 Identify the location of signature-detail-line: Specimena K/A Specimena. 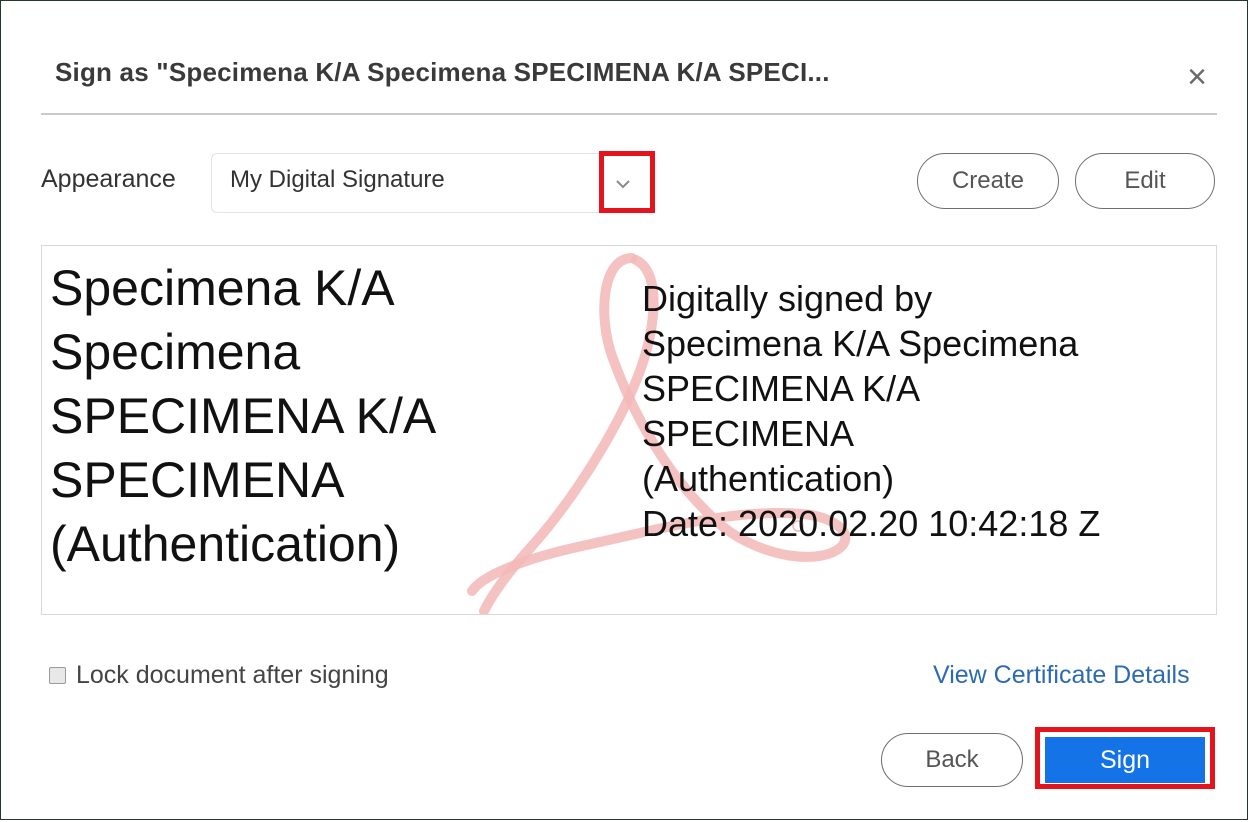
(860, 343).